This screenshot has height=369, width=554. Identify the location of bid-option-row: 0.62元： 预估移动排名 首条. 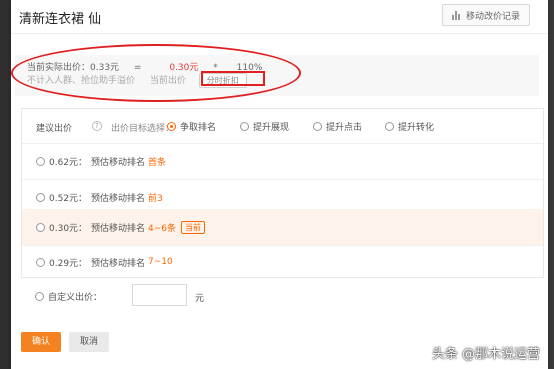
(282, 161).